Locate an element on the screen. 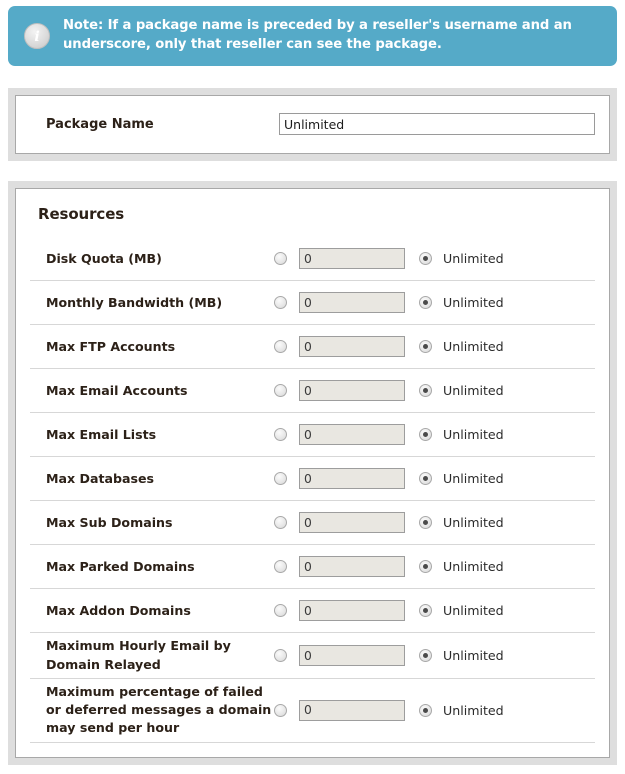 This screenshot has height=774, width=625. resource-label: Max Sub Domains is located at coordinates (109, 522).